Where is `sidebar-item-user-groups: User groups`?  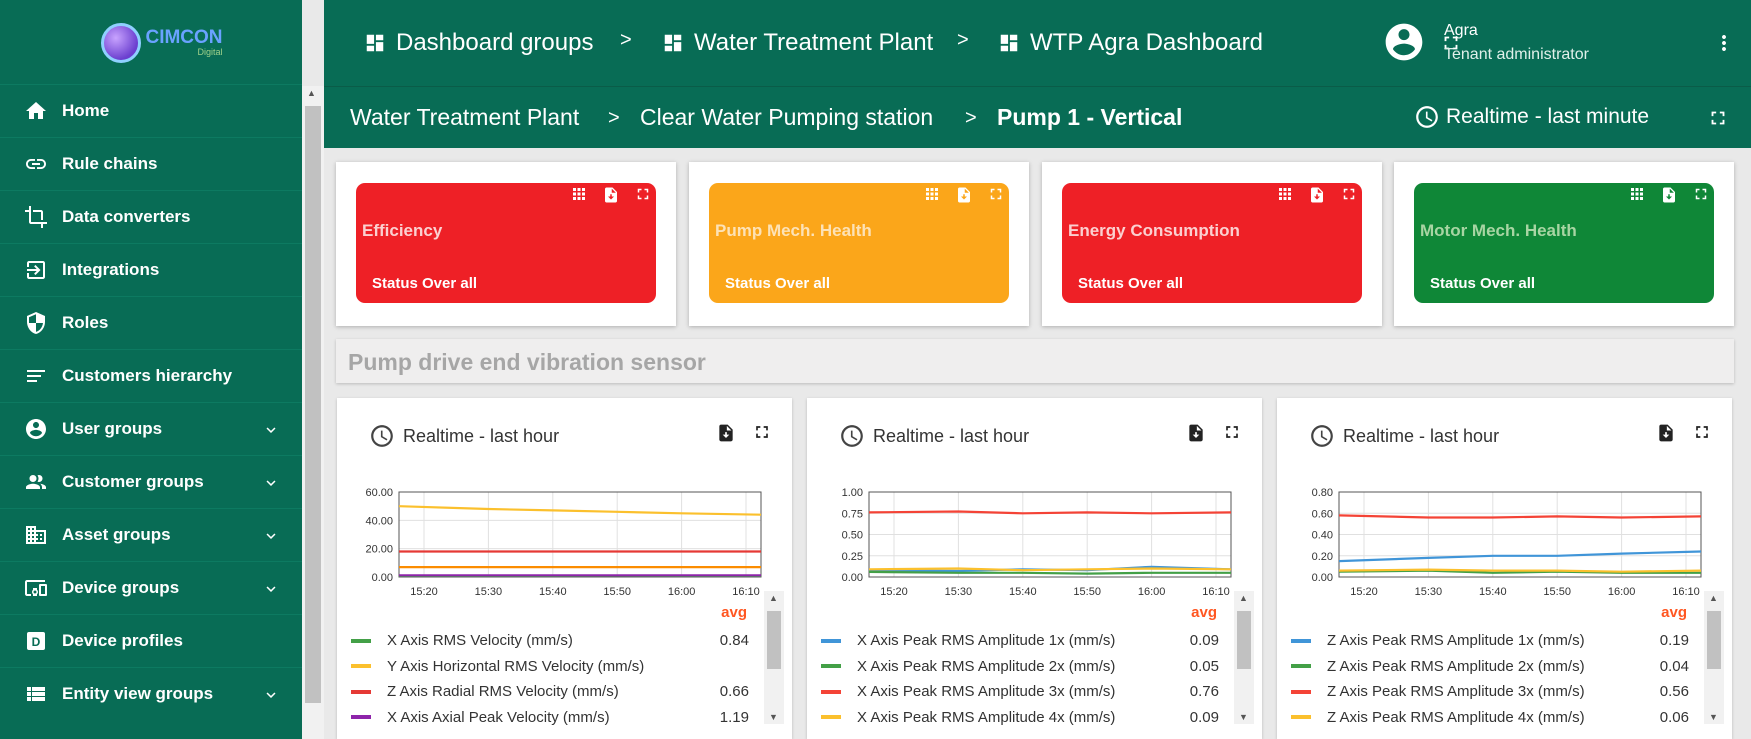
sidebar-item-user-groups: User groups is located at coordinates (151, 428).